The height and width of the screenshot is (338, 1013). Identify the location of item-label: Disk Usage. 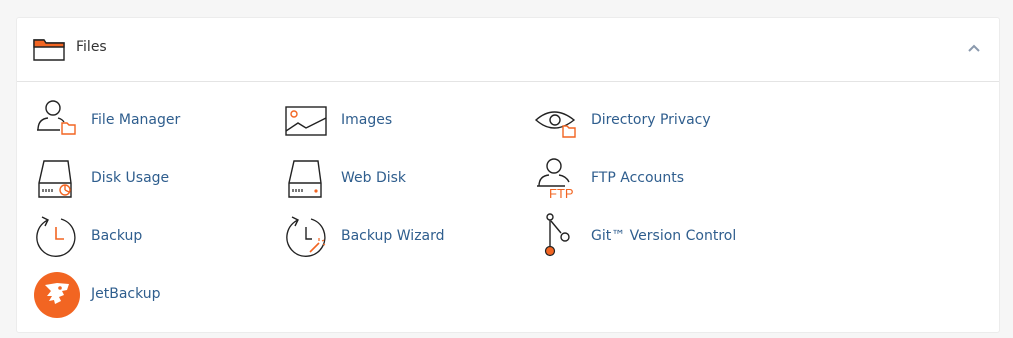
(130, 178).